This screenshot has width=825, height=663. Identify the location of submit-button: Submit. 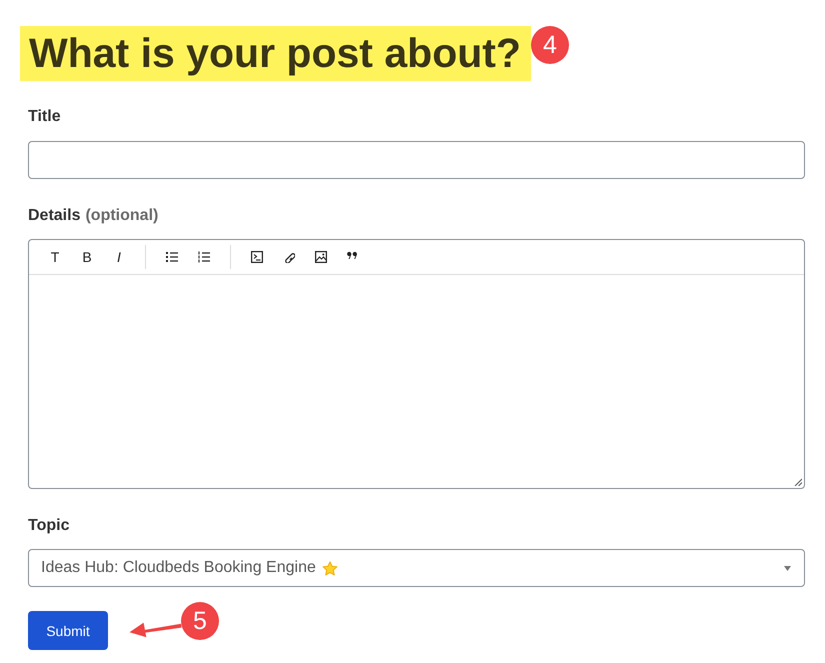
(68, 630).